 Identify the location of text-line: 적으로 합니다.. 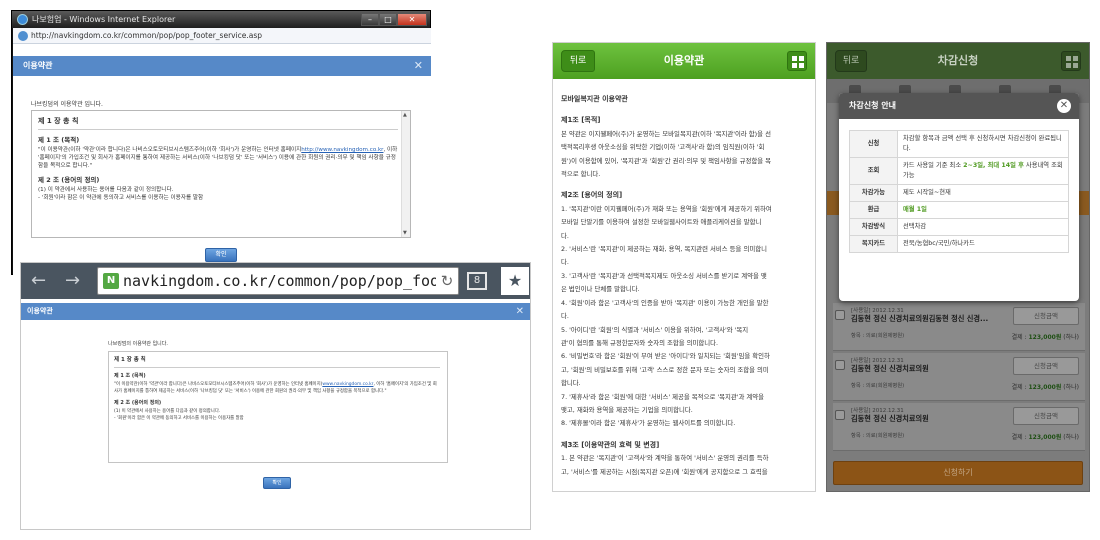
(581, 174).